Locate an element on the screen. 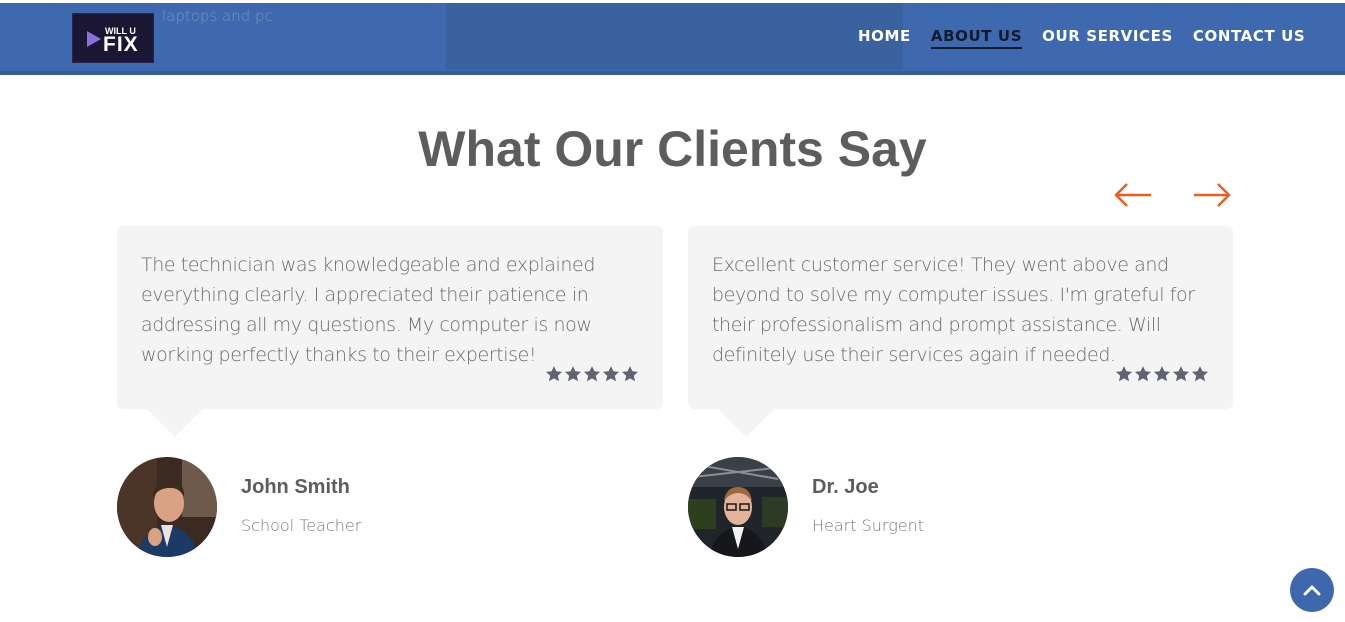  scroll-to-top-button is located at coordinates (1312, 590).